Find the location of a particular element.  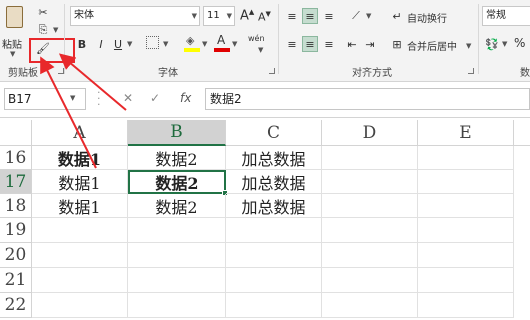

wrap-text-button: 自动换行 is located at coordinates (427, 17).